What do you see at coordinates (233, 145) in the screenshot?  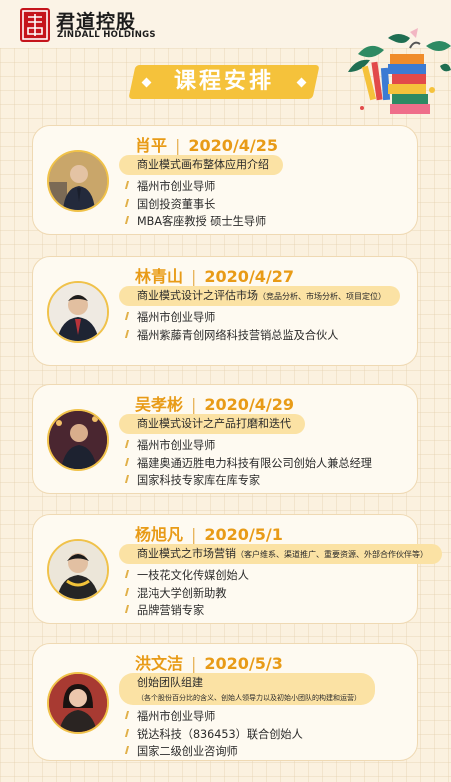 I see `session-date: 2020/4/25` at bounding box center [233, 145].